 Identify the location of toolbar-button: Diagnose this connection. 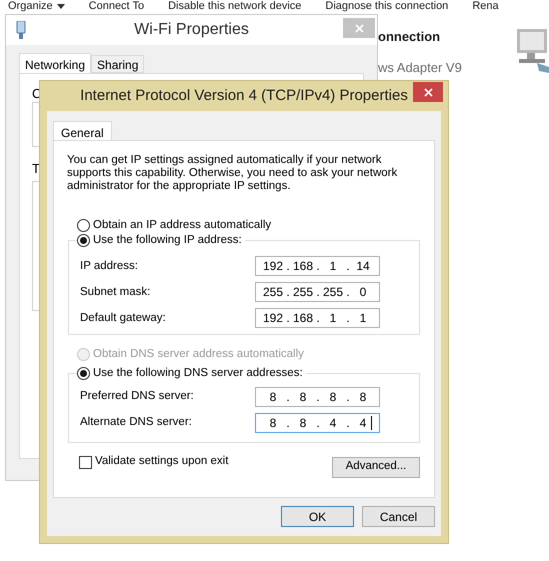
(386, 6).